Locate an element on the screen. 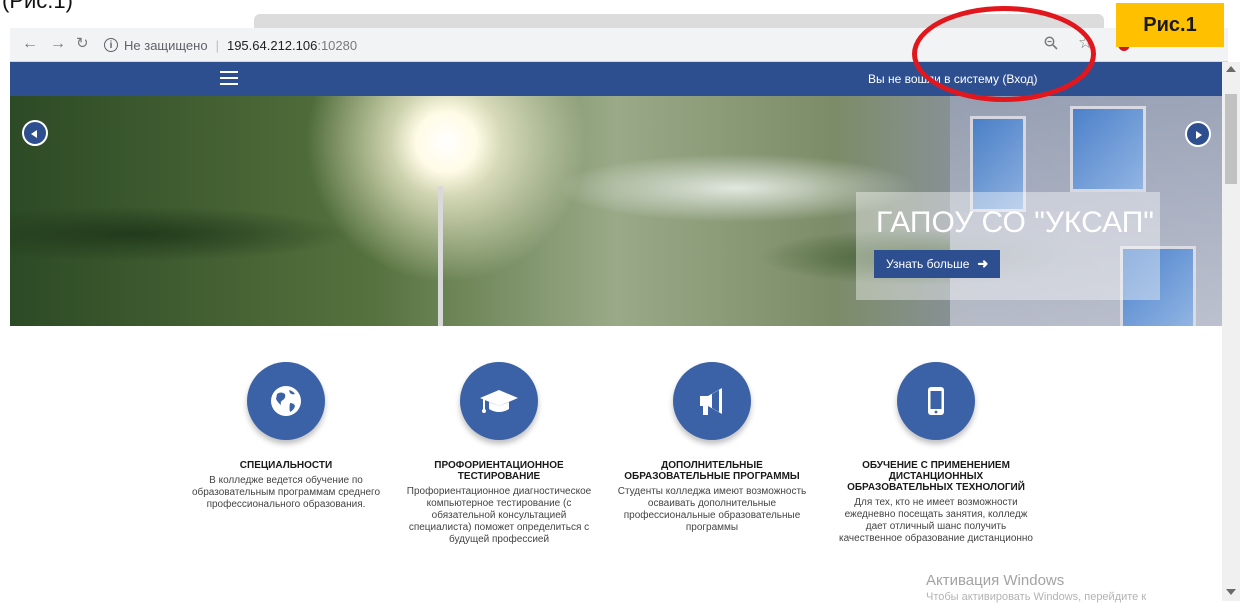  globe-icon is located at coordinates (286, 401).